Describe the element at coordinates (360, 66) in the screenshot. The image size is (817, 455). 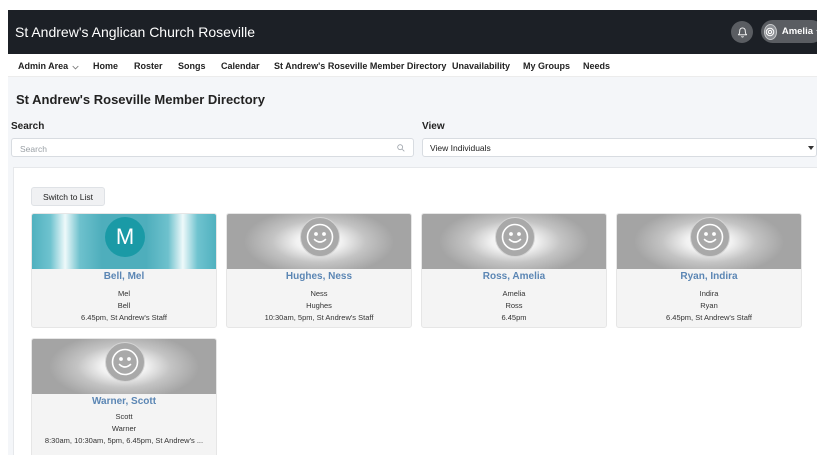
I see `nav-member-directory: St Andrew's Roseville Member Directory` at that location.